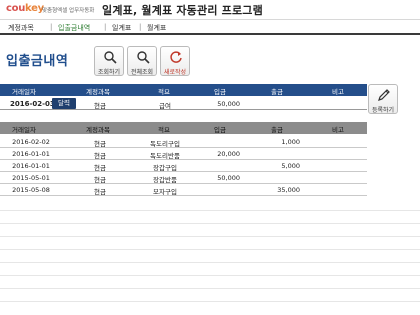  I want to click on entry-row: 2016-02-03 달력 현금 급여 50,000, so click(183, 103).